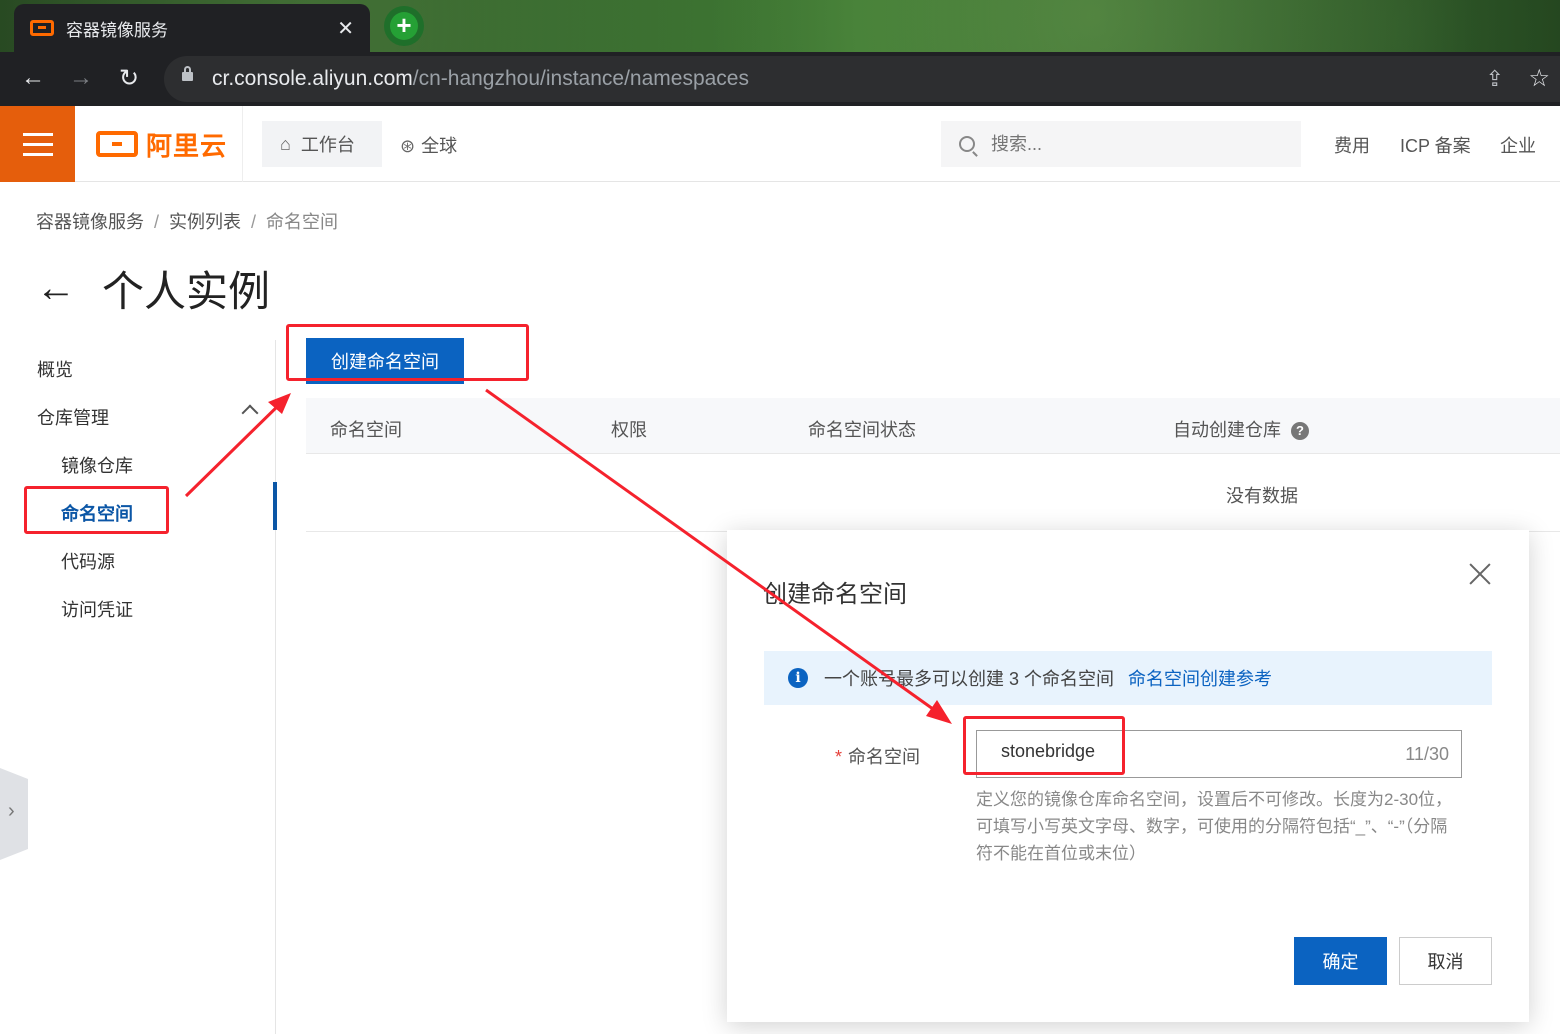  I want to click on column-header-permission: 权限, so click(629, 430).